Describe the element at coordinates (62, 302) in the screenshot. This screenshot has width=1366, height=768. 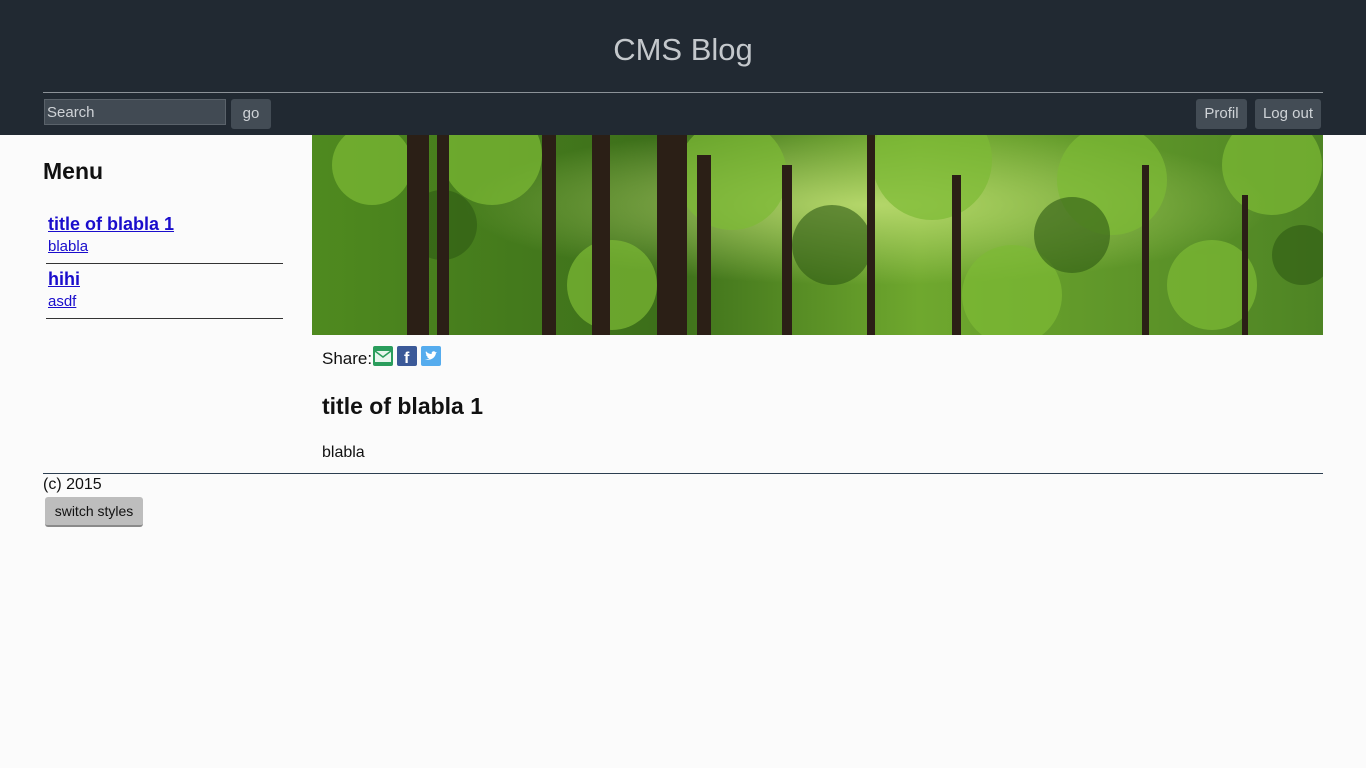
I see `menu-item-subtitle-link: asdf` at that location.